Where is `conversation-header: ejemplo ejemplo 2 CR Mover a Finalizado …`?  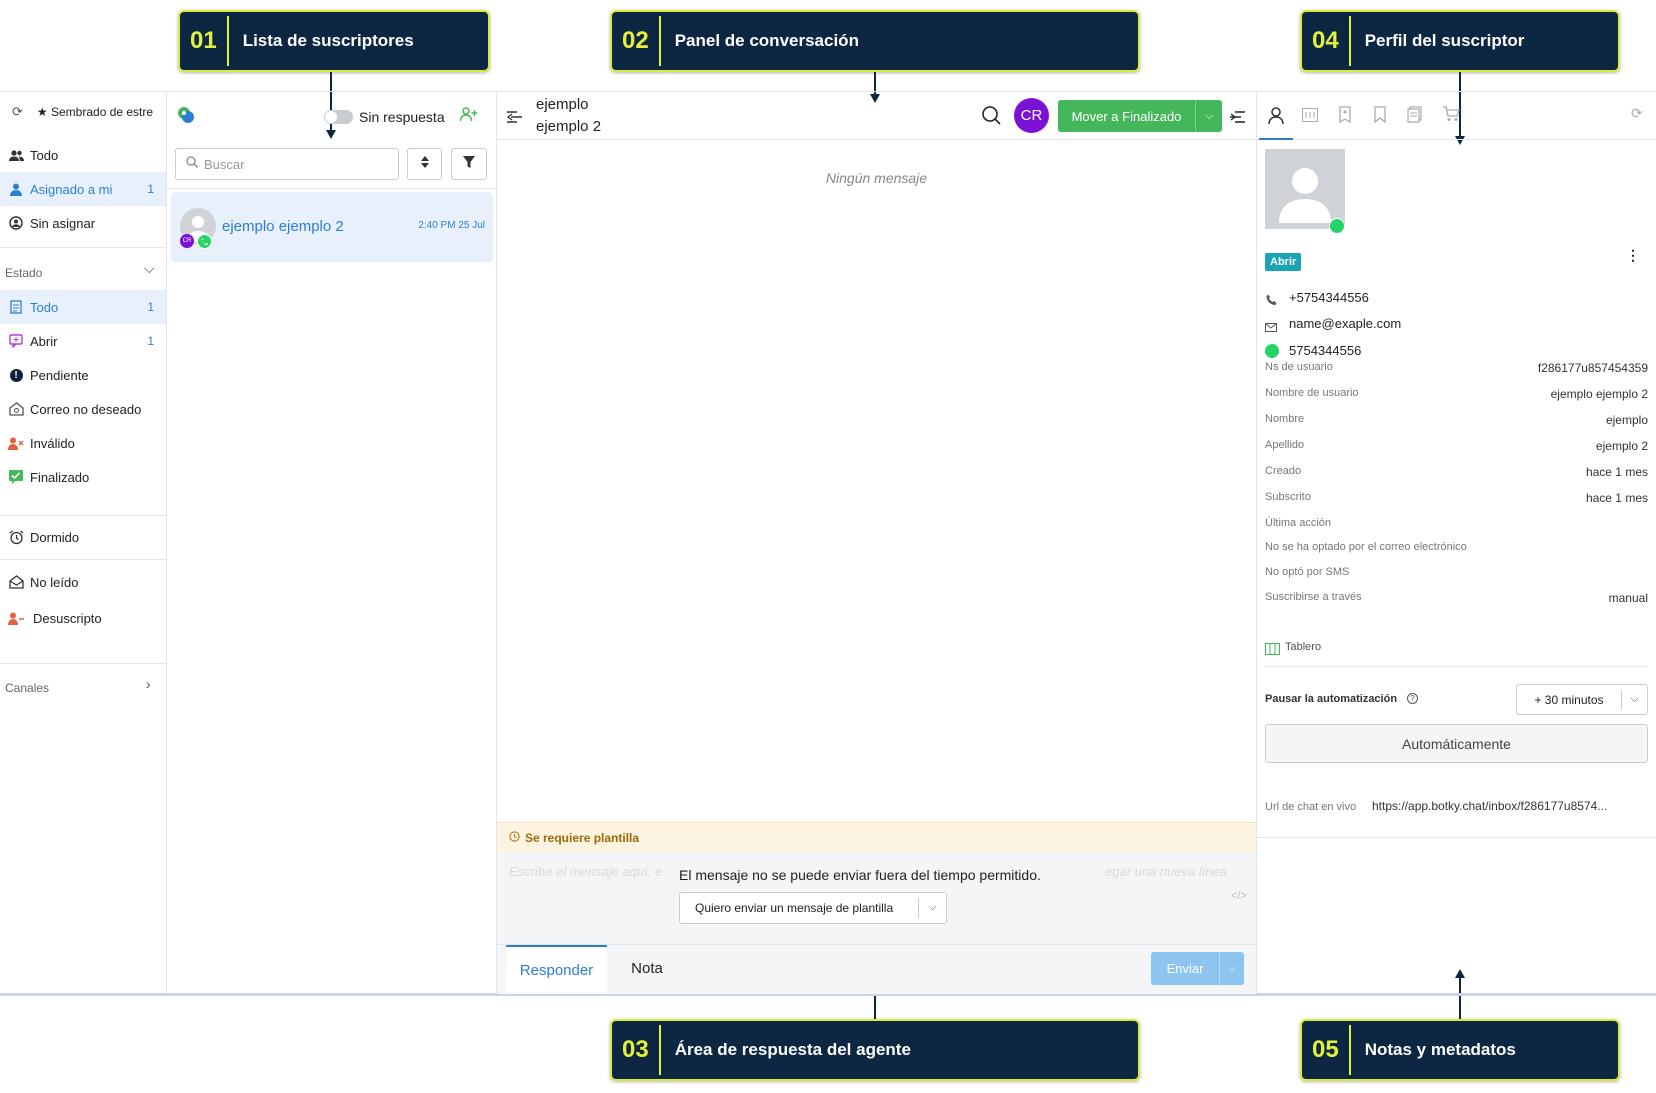 conversation-header: ejemplo ejemplo 2 CR Mover a Finalizado … is located at coordinates (876, 116).